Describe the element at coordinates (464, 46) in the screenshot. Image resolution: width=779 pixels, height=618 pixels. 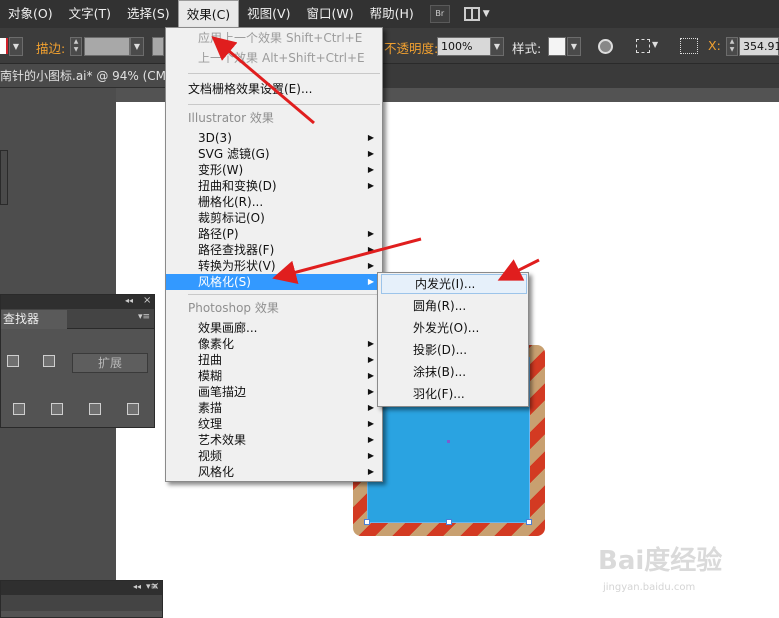
I see `opacity-field: 100%` at that location.